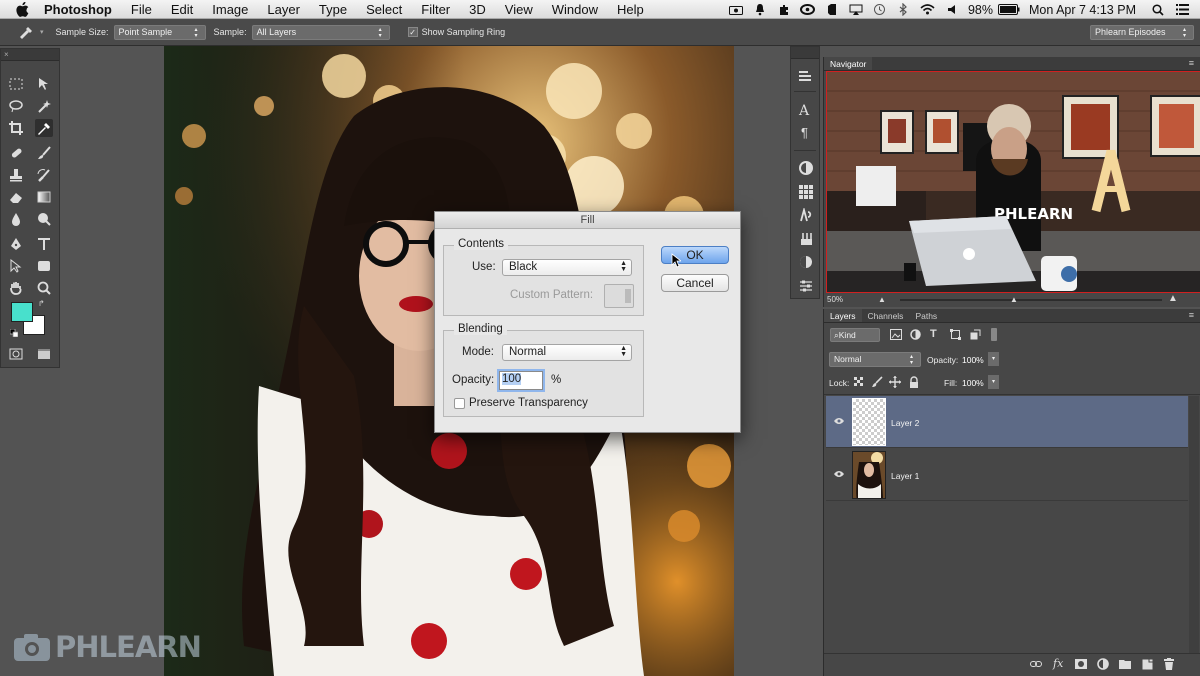 Image resolution: width=1200 pixels, height=676 pixels. Describe the element at coordinates (1191, 315) in the screenshot. I see `layers-panel-menu-icon: ≡` at that location.